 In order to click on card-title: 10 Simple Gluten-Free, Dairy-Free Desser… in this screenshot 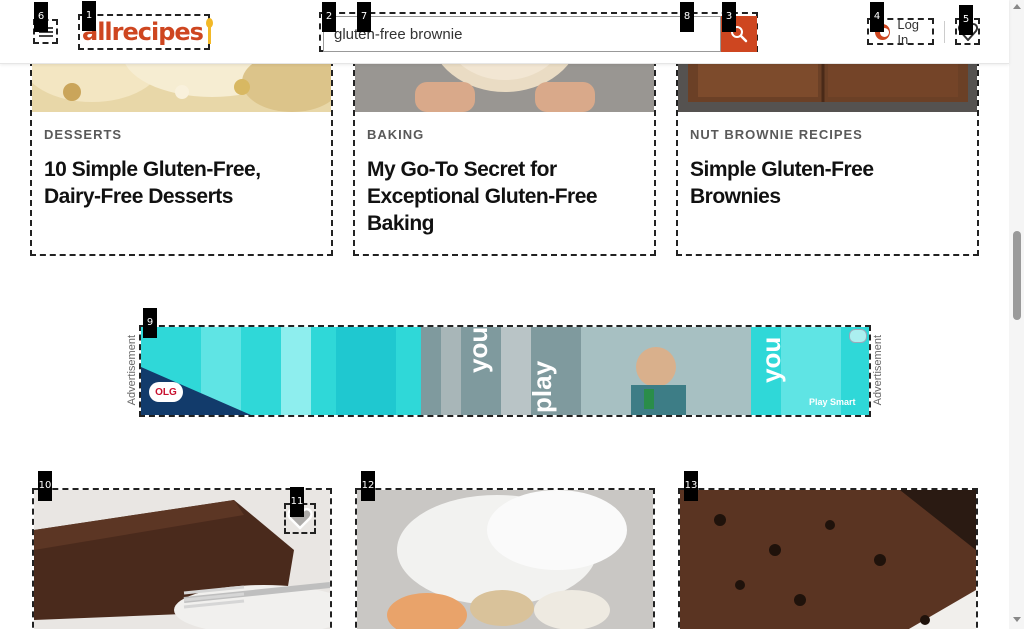, I will do `click(152, 183)`.